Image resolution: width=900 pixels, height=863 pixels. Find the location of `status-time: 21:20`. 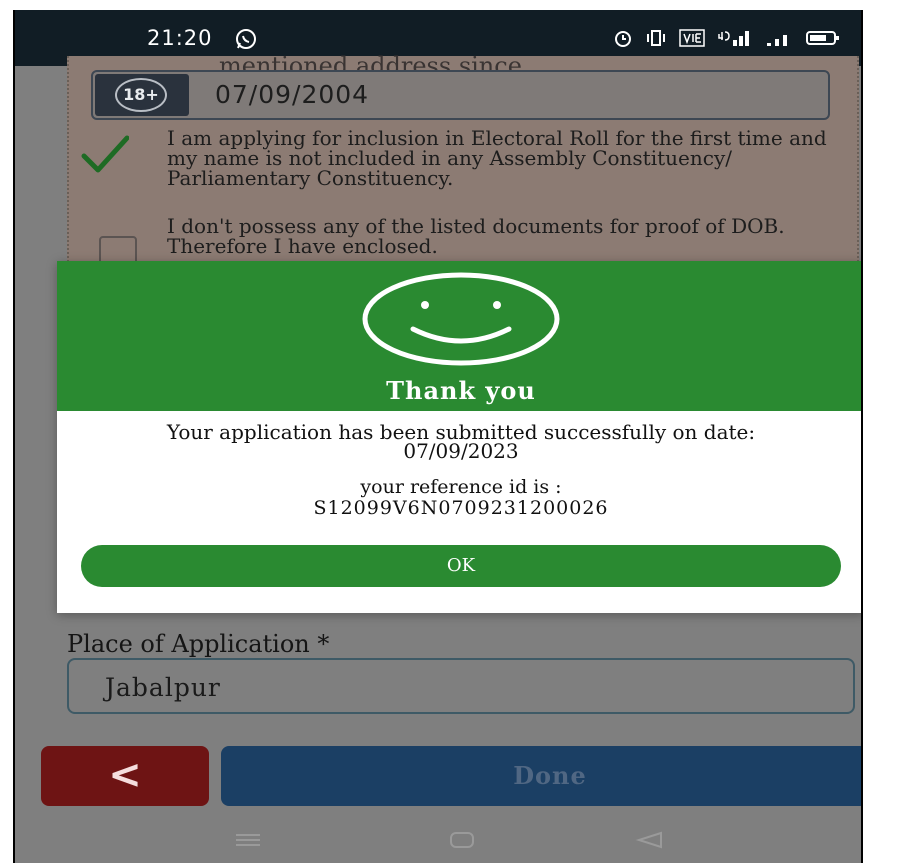

status-time: 21:20 is located at coordinates (180, 38).